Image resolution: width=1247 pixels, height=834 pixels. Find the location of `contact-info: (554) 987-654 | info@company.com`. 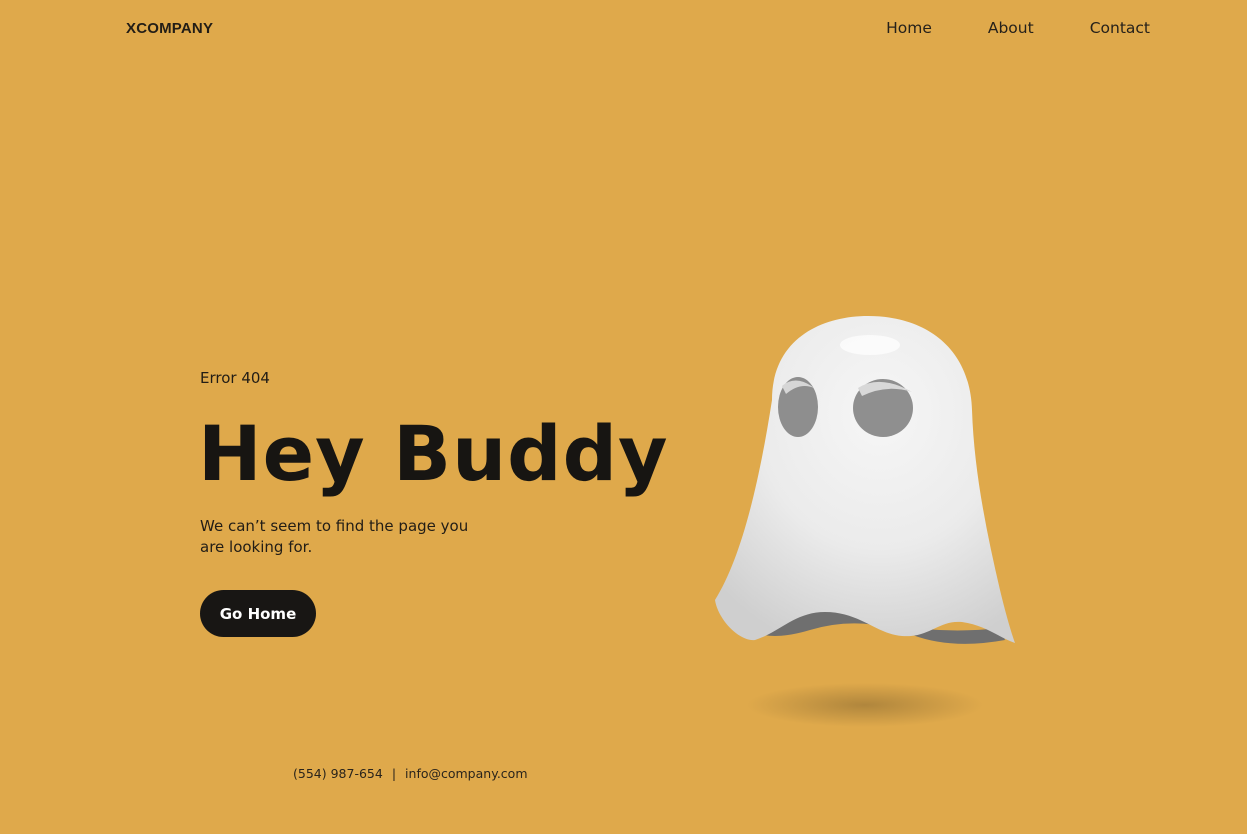

contact-info: (554) 987-654 | info@company.com is located at coordinates (410, 773).